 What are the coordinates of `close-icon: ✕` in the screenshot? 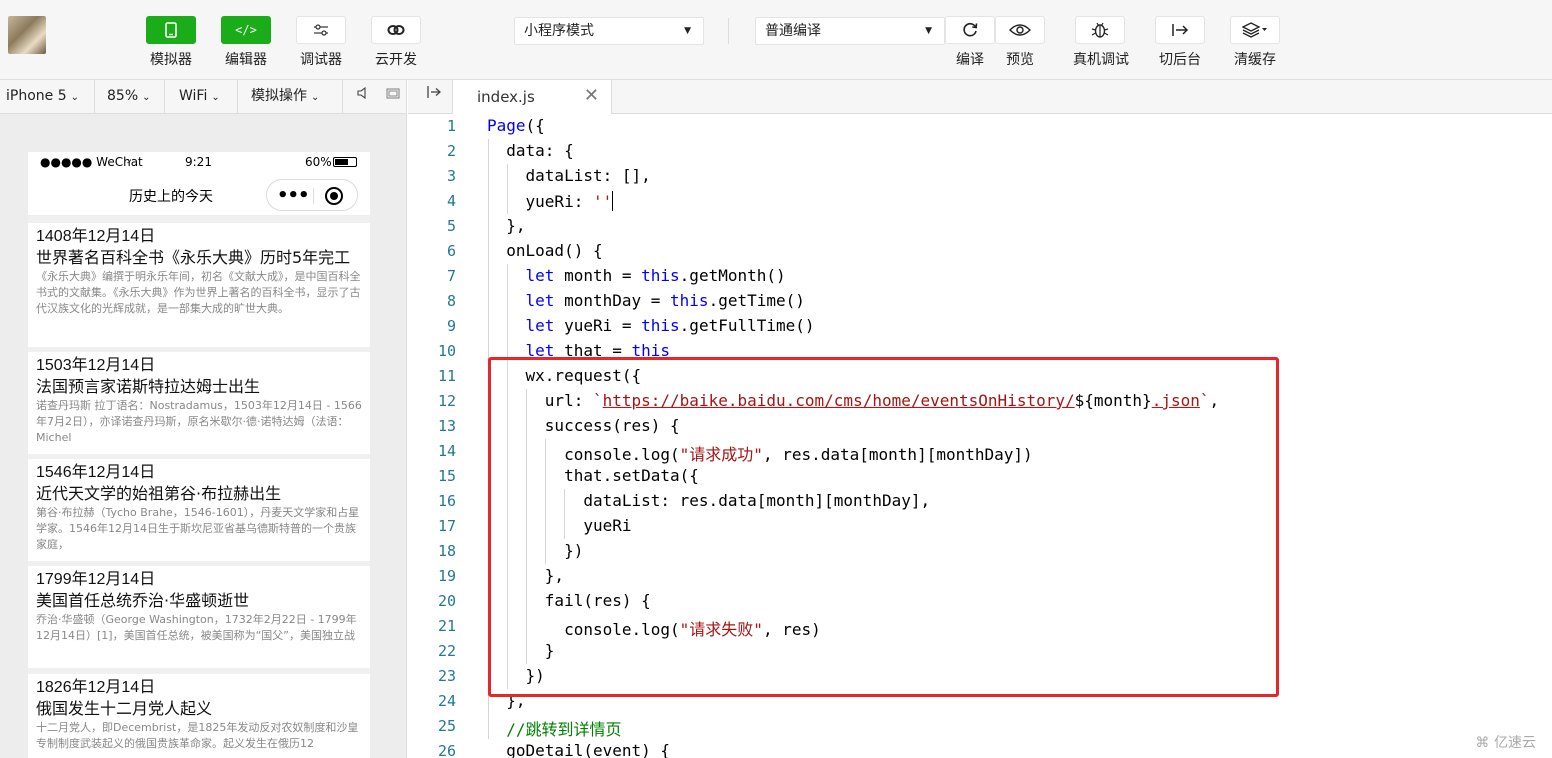 It's located at (591, 95).